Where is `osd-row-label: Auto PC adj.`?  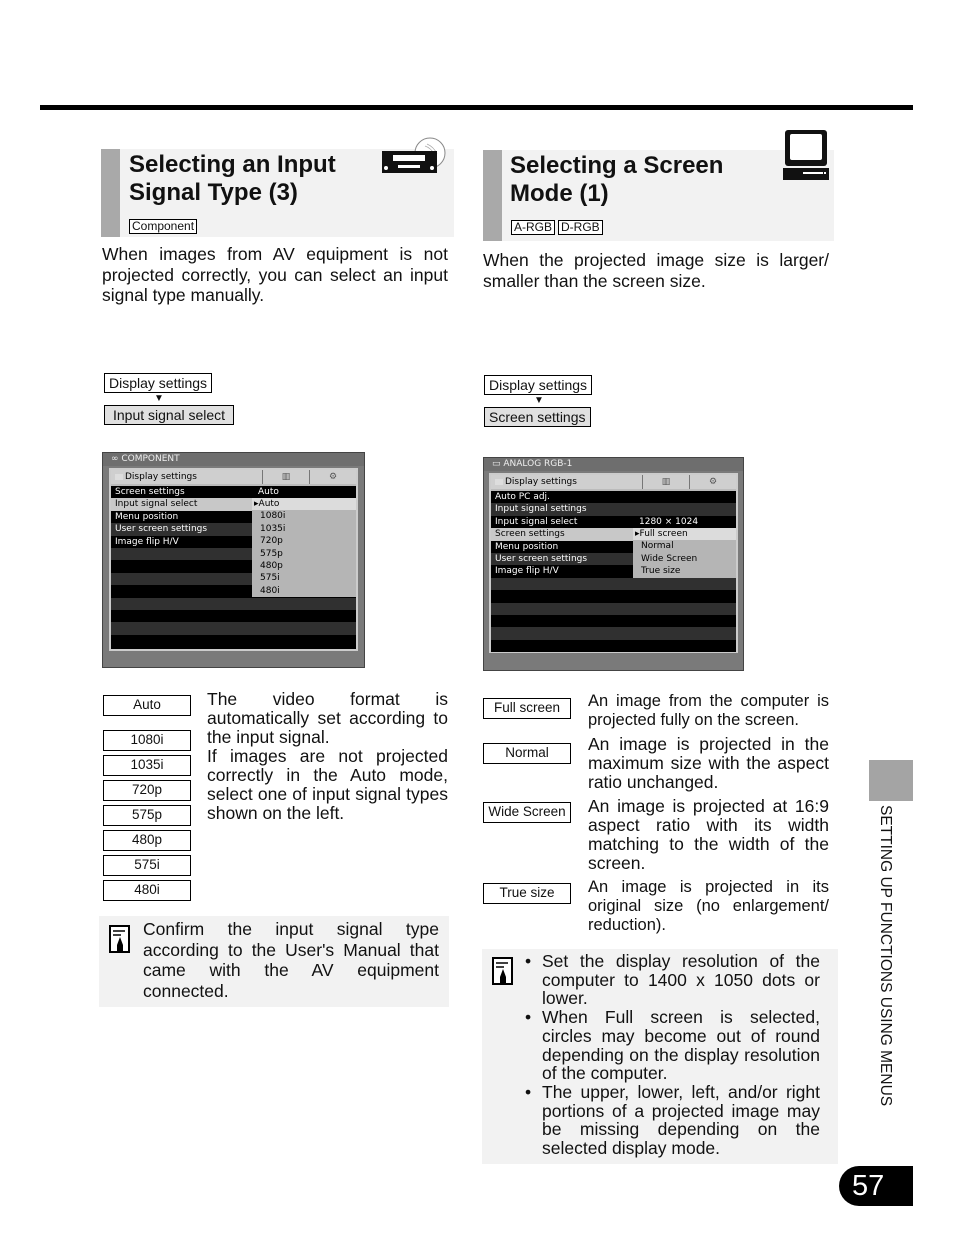 osd-row-label: Auto PC adj. is located at coordinates (522, 497).